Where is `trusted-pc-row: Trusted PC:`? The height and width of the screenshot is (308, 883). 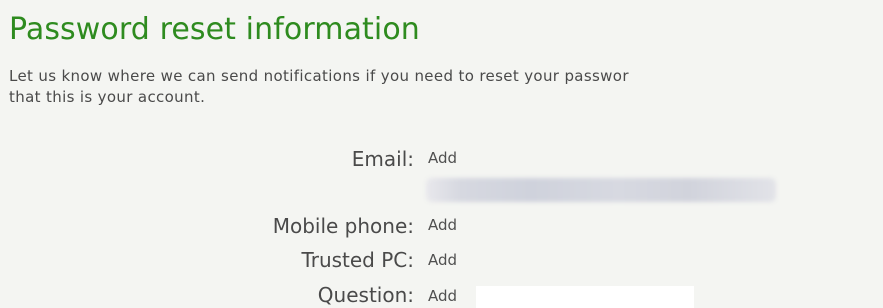
trusted-pc-row: Trusted PC: is located at coordinates (207, 260).